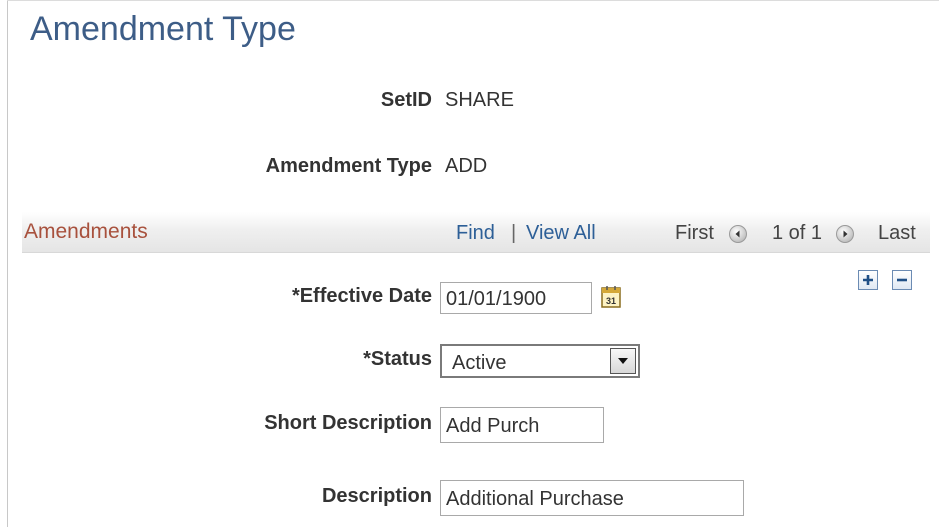 The image size is (939, 527). Describe the element at coordinates (361, 296) in the screenshot. I see `effective-date-label: *Effective Date` at that location.